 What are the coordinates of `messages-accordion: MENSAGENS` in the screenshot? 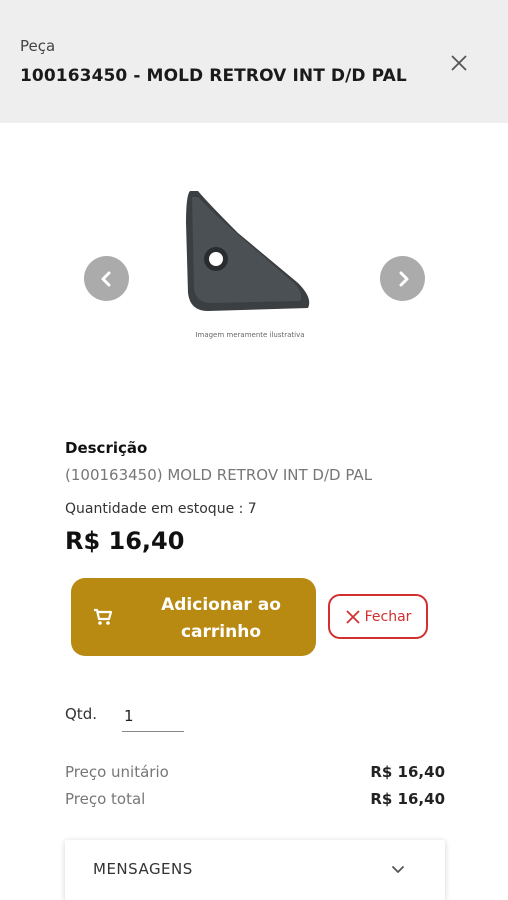 It's located at (255, 870).